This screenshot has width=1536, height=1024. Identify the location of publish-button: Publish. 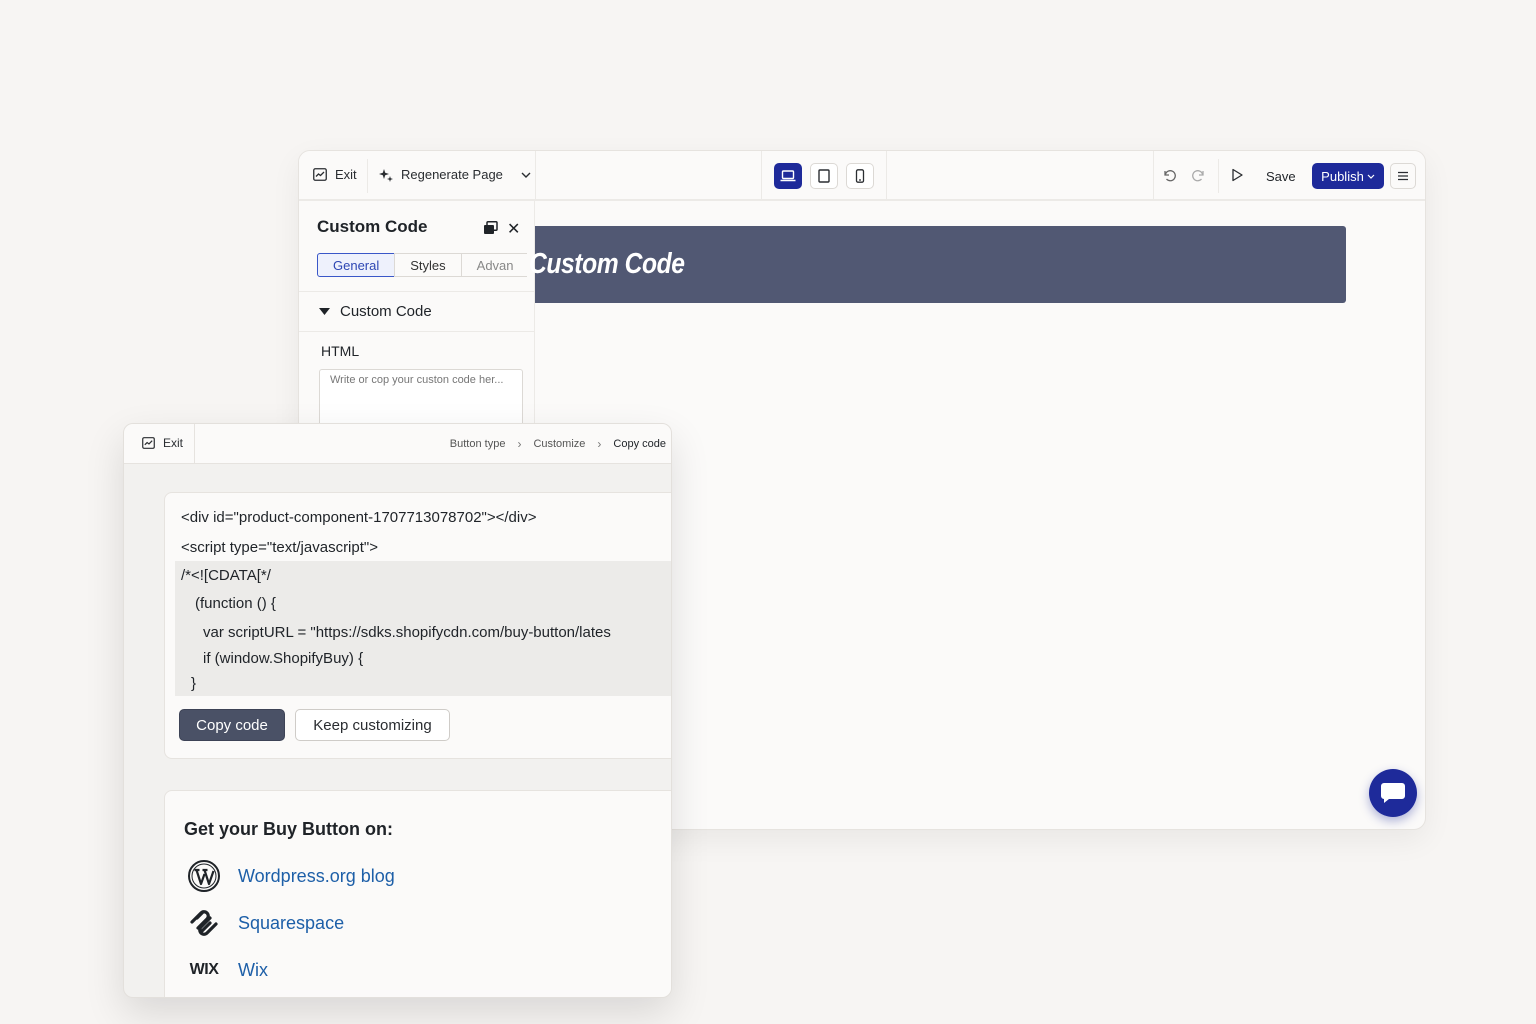
(1348, 176).